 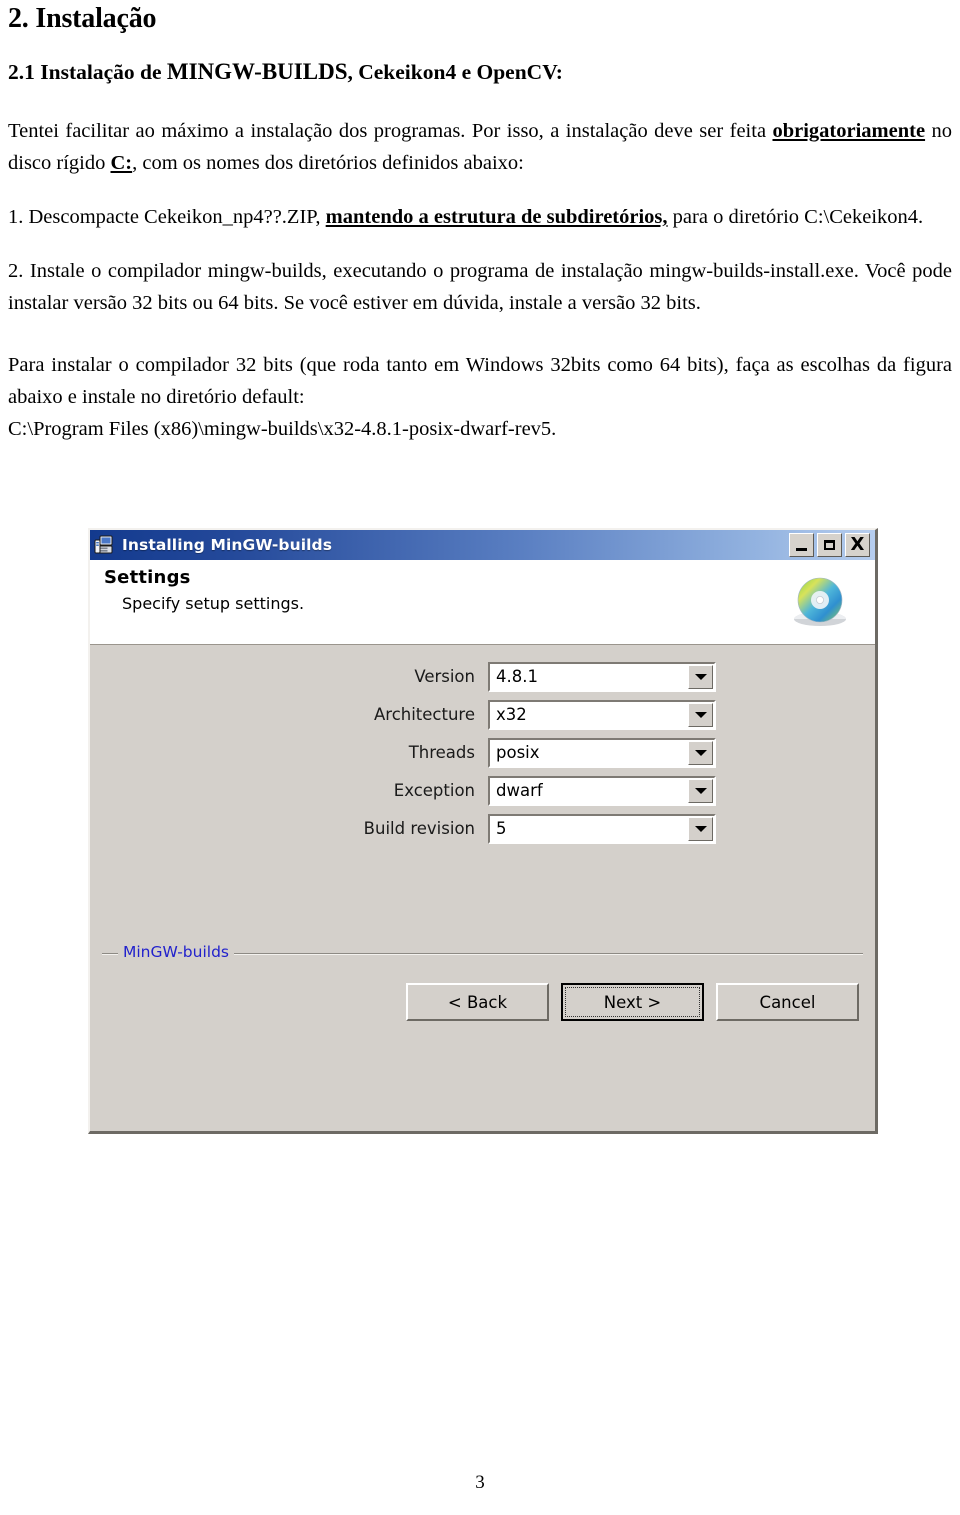 I want to click on label-build-revision: Build revision, so click(x=419, y=828).